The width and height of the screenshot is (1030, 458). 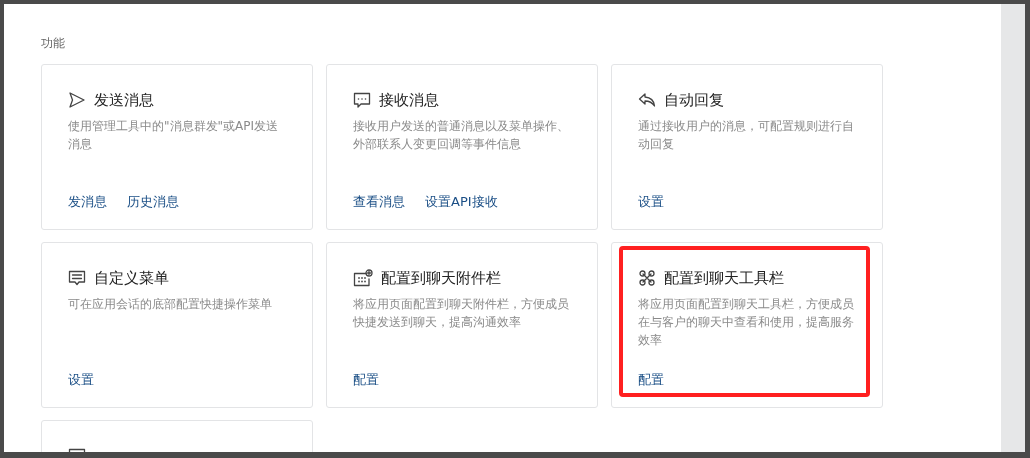 I want to click on card-description: 通过接收用户的消息，可配置规则进行自动回复, so click(x=746, y=135).